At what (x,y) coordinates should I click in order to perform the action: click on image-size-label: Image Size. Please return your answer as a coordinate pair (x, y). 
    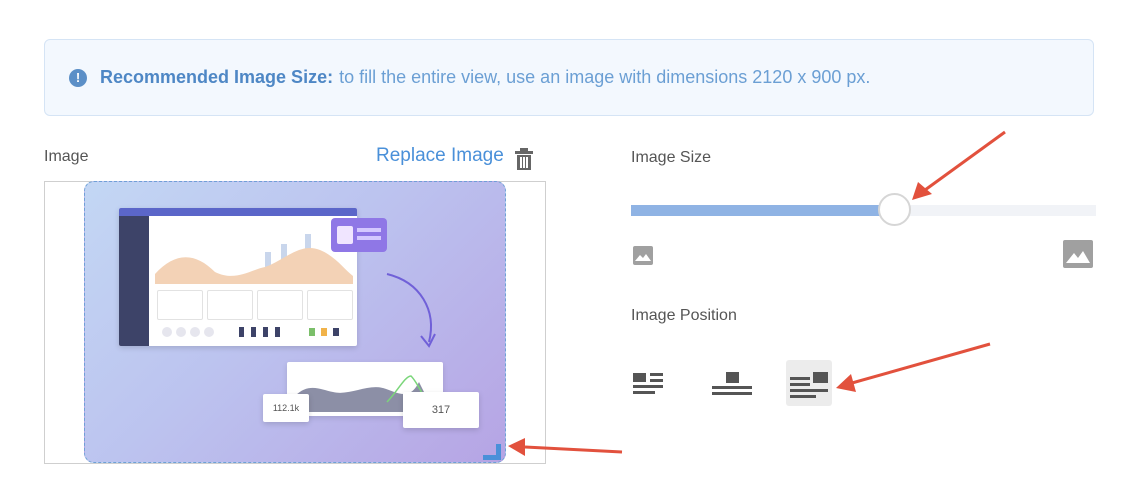
    Looking at the image, I should click on (671, 157).